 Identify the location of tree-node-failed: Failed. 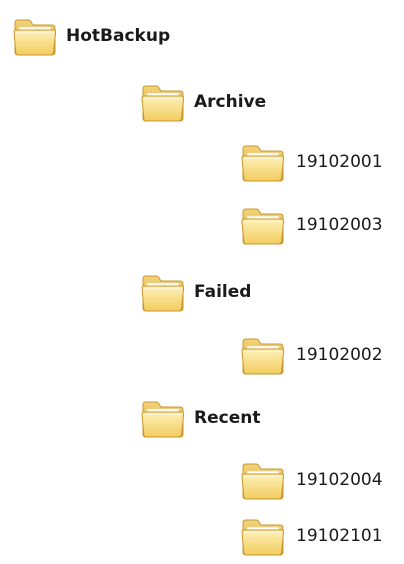
(195, 292).